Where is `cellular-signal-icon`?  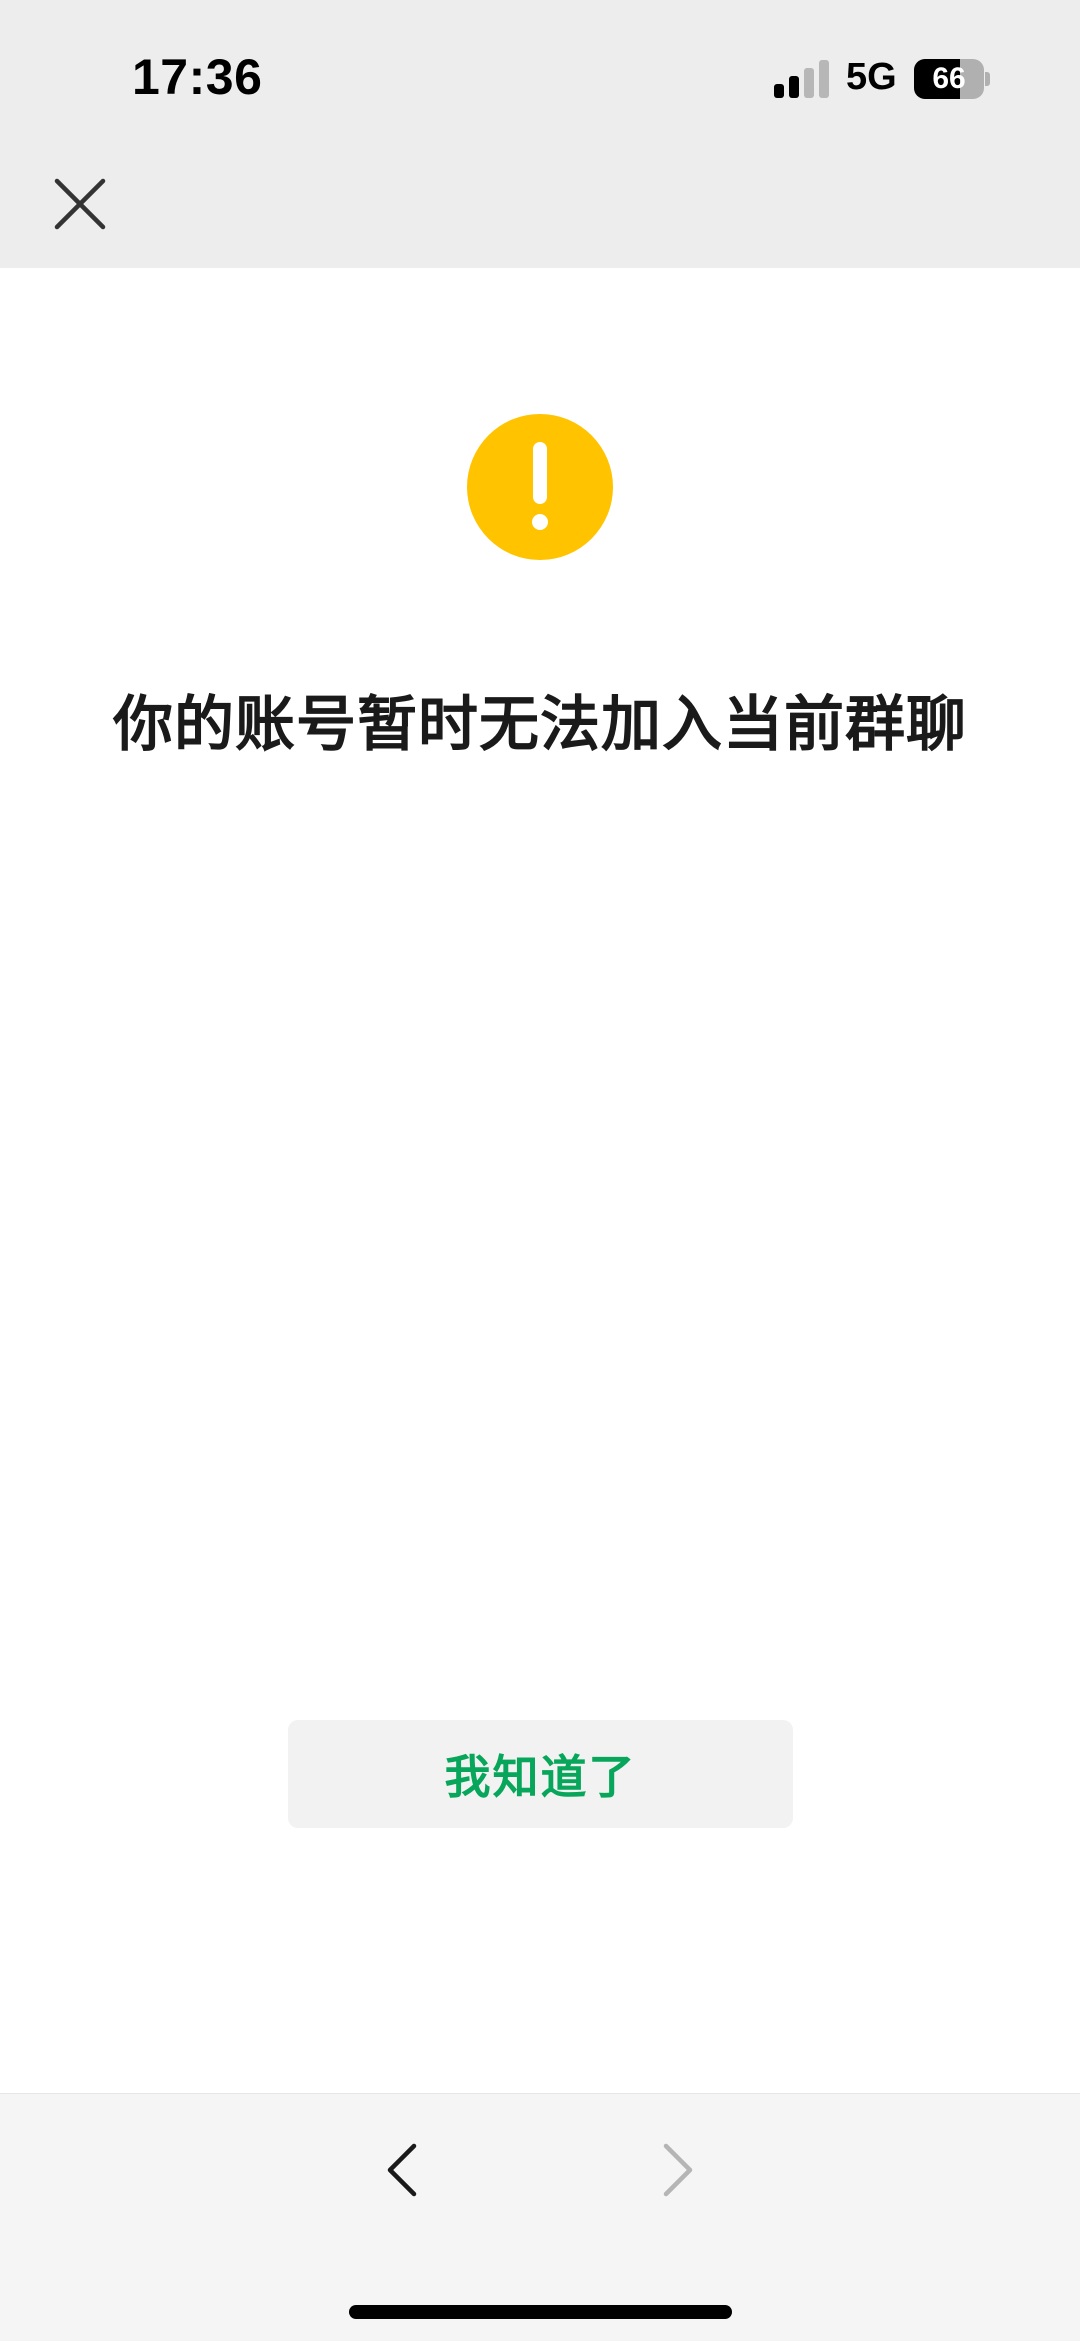 cellular-signal-icon is located at coordinates (802, 79).